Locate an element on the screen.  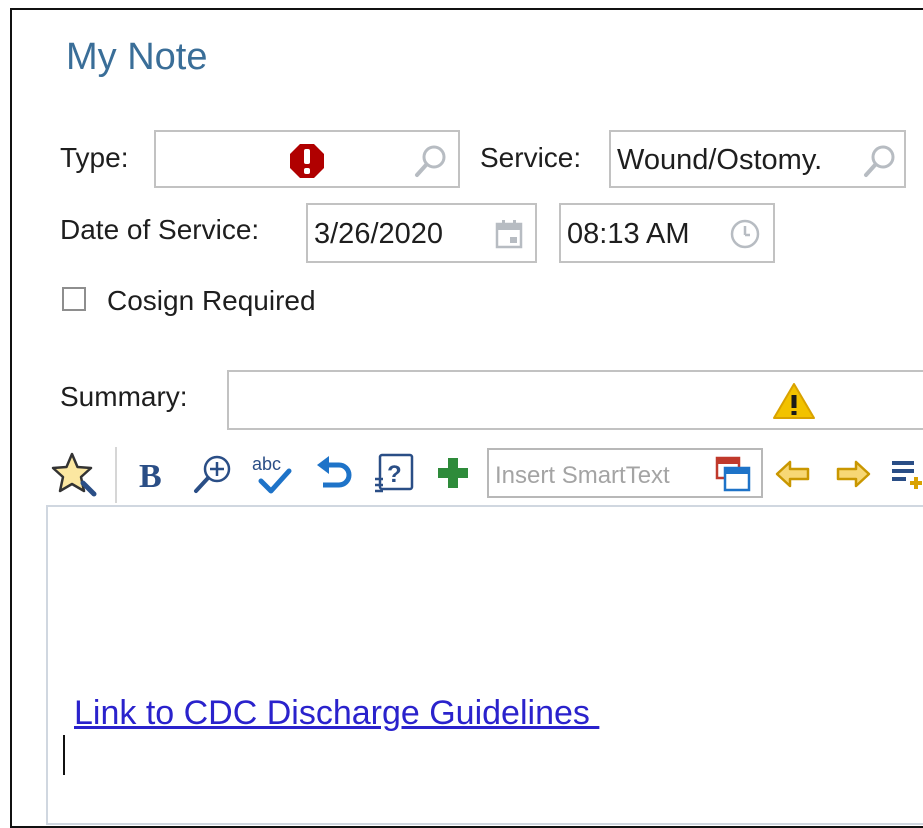
date-value: 3/26/2020 is located at coordinates (379, 234).